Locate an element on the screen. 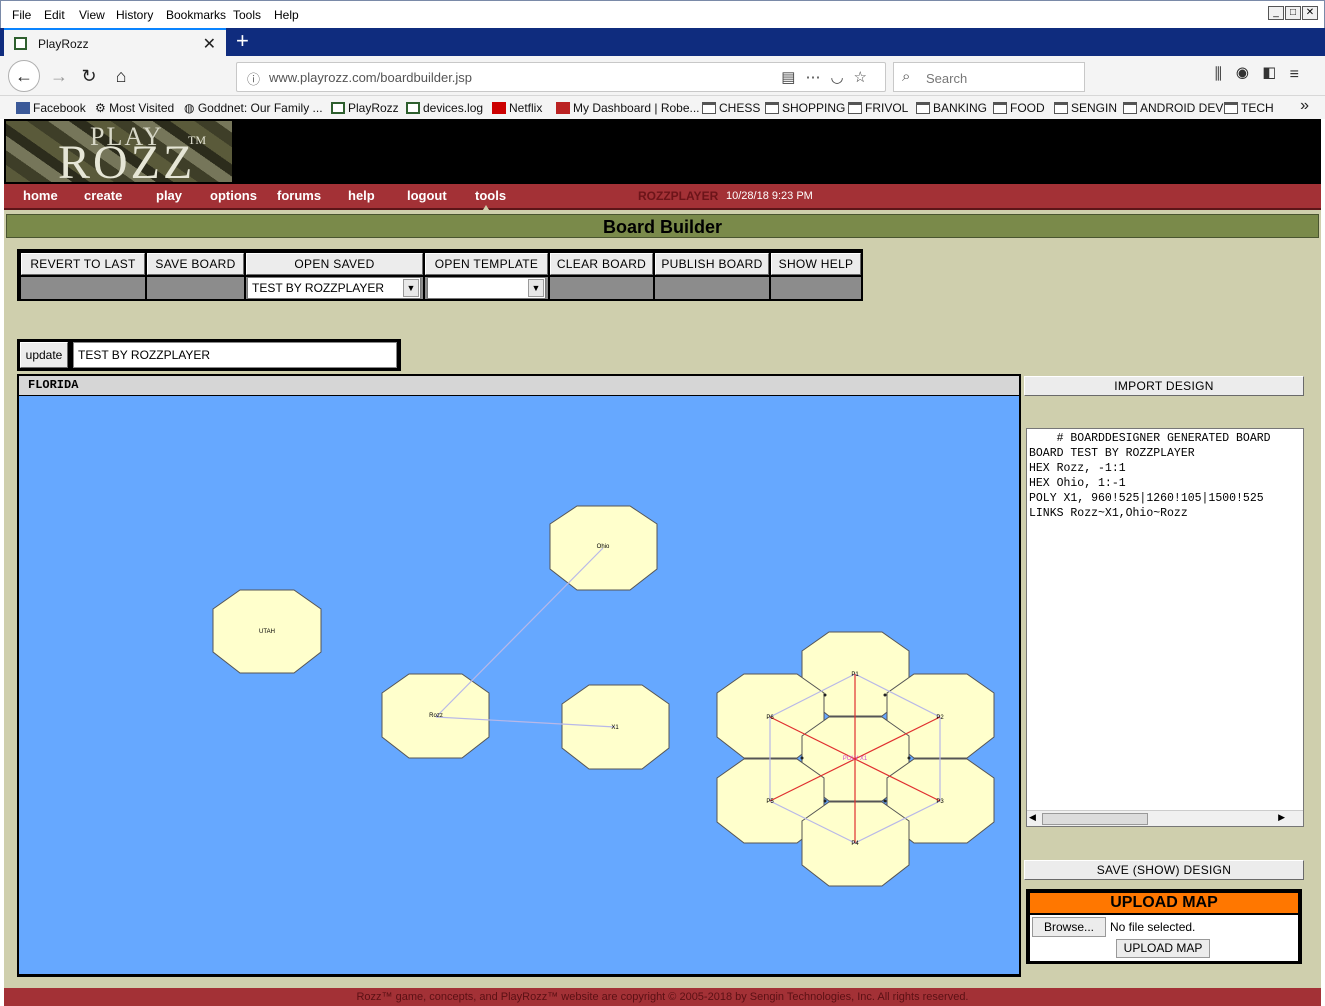 The height and width of the screenshot is (1006, 1325). bookmark-folder-tech: TECH is located at coordinates (1249, 108).